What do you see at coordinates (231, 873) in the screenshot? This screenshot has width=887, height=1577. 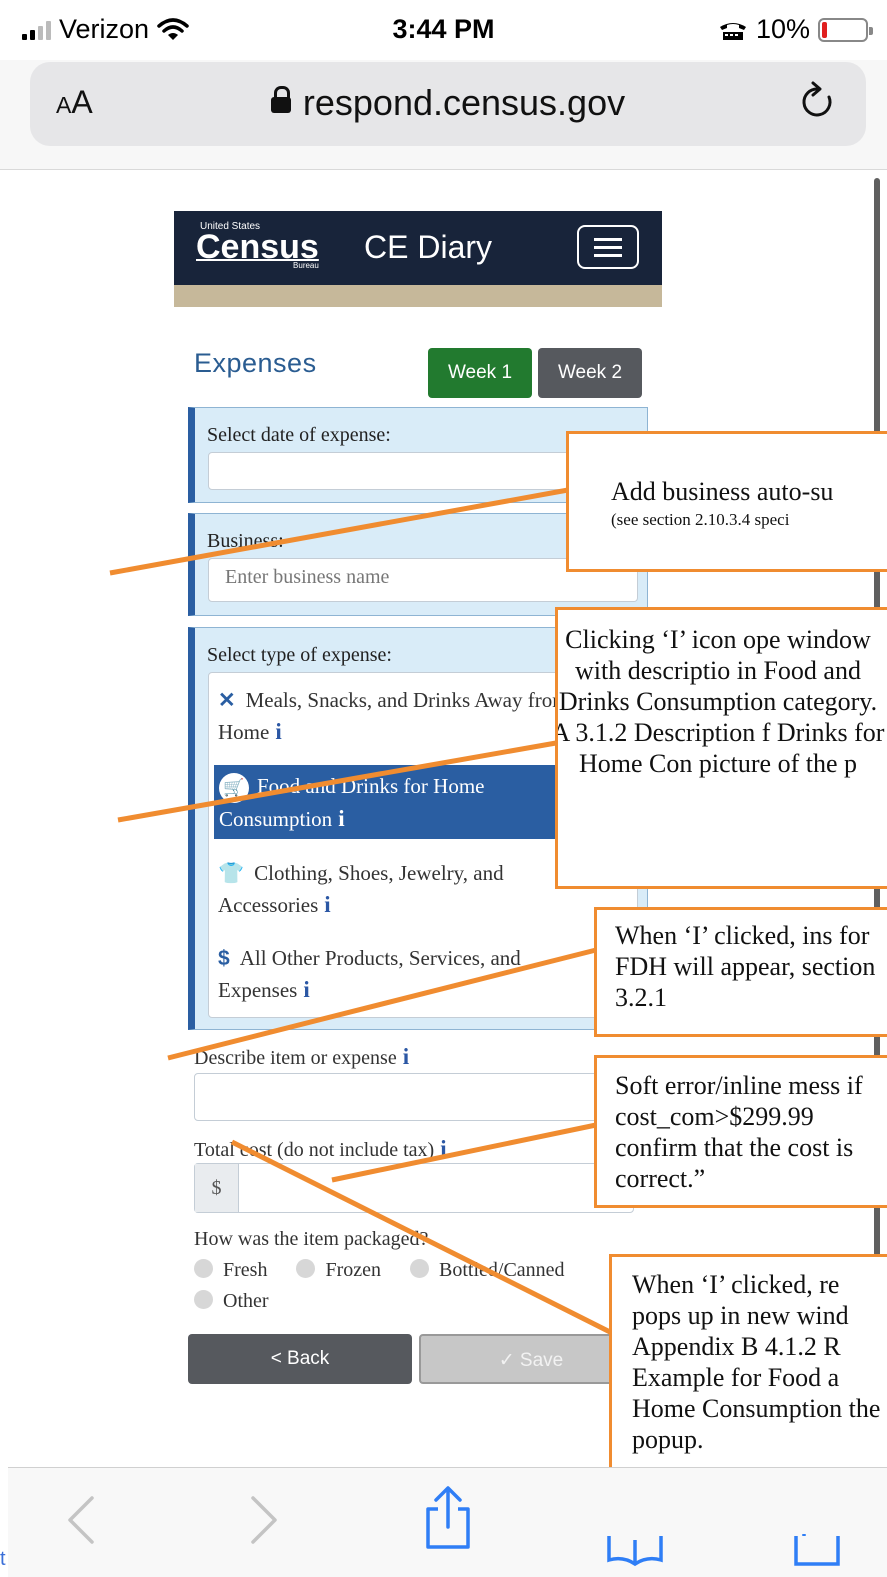 I see `tshirt-icon: 👕` at bounding box center [231, 873].